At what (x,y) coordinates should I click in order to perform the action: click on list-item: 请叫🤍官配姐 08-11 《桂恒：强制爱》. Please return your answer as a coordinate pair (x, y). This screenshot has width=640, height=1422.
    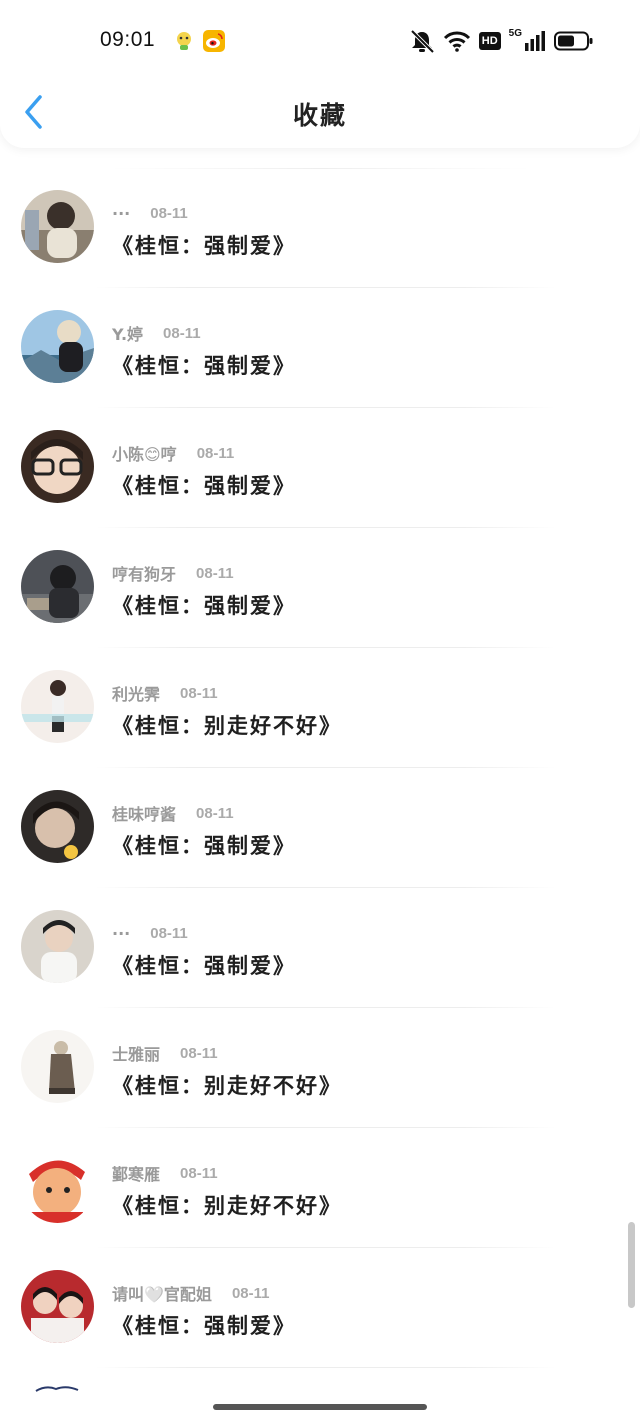
    Looking at the image, I should click on (320, 1298).